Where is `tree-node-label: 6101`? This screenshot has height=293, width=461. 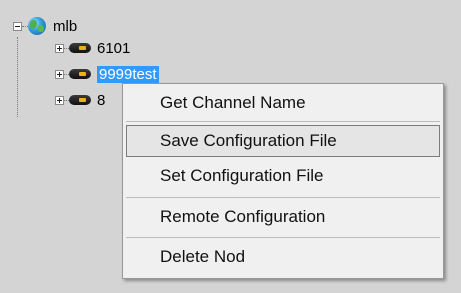 tree-node-label: 6101 is located at coordinates (114, 48).